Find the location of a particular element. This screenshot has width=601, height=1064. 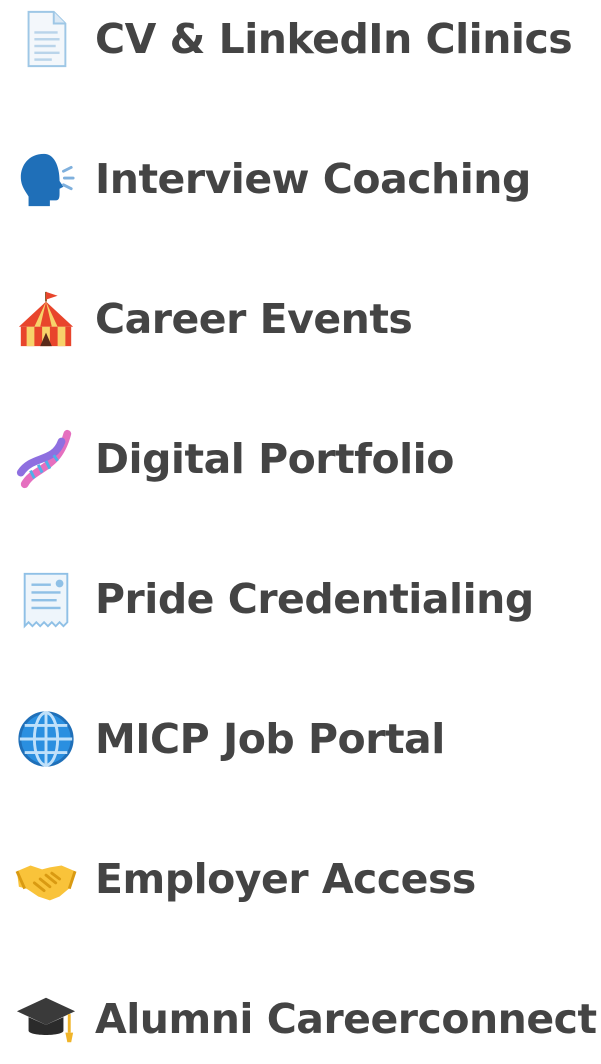

menu-item-digital-portfolio: Digital Portfolio is located at coordinates (300, 459).